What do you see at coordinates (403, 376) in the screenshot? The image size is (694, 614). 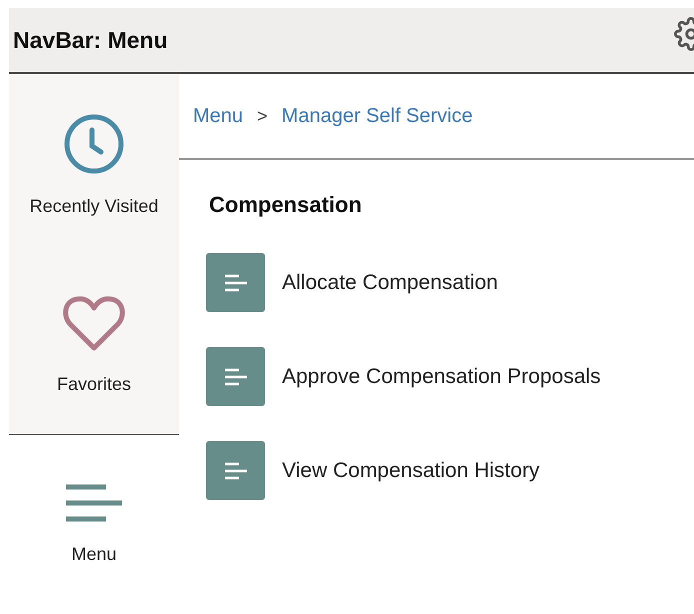 I see `component-link: Approve Compensation Proposals` at bounding box center [403, 376].